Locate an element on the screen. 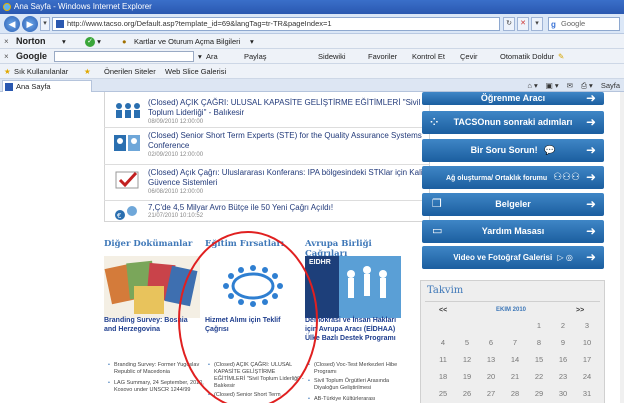 This screenshot has height=403, width=624. calendar-day: 31 is located at coordinates (587, 393).